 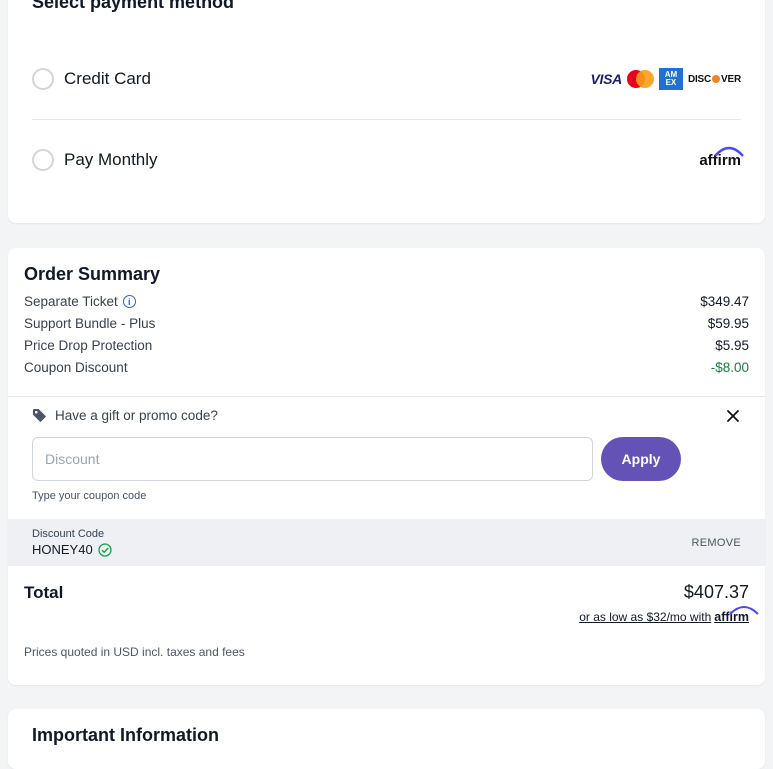 What do you see at coordinates (68, 534) in the screenshot?
I see `discount-code-label: Discount Code` at bounding box center [68, 534].